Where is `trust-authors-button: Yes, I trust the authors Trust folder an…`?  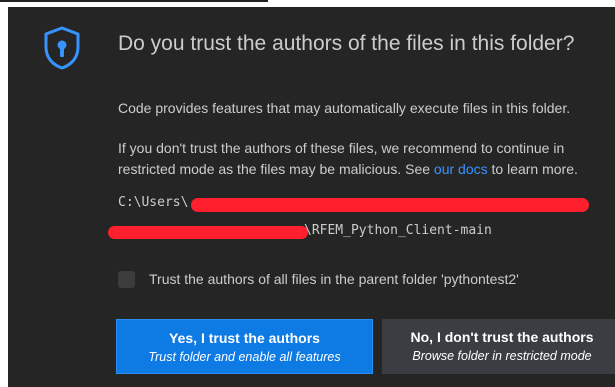
trust-authors-button: Yes, I trust the authors Trust folder an… is located at coordinates (244, 346).